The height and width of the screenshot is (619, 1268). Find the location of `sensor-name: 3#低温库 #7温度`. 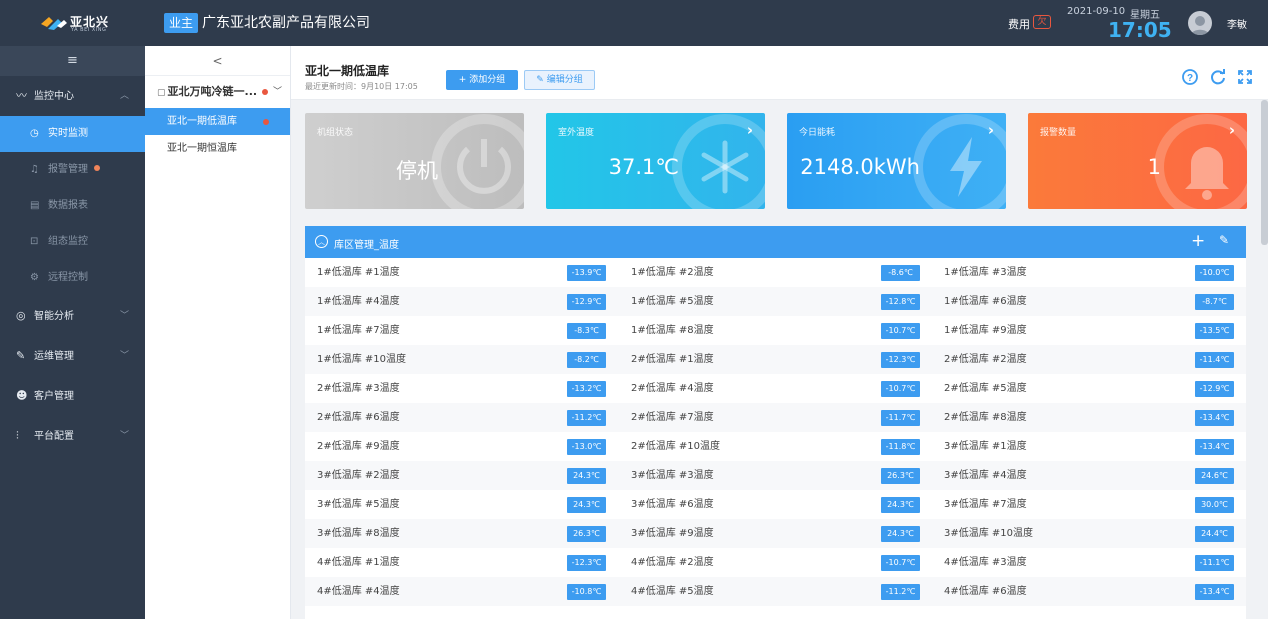

sensor-name: 3#低温库 #7温度 is located at coordinates (985, 504).